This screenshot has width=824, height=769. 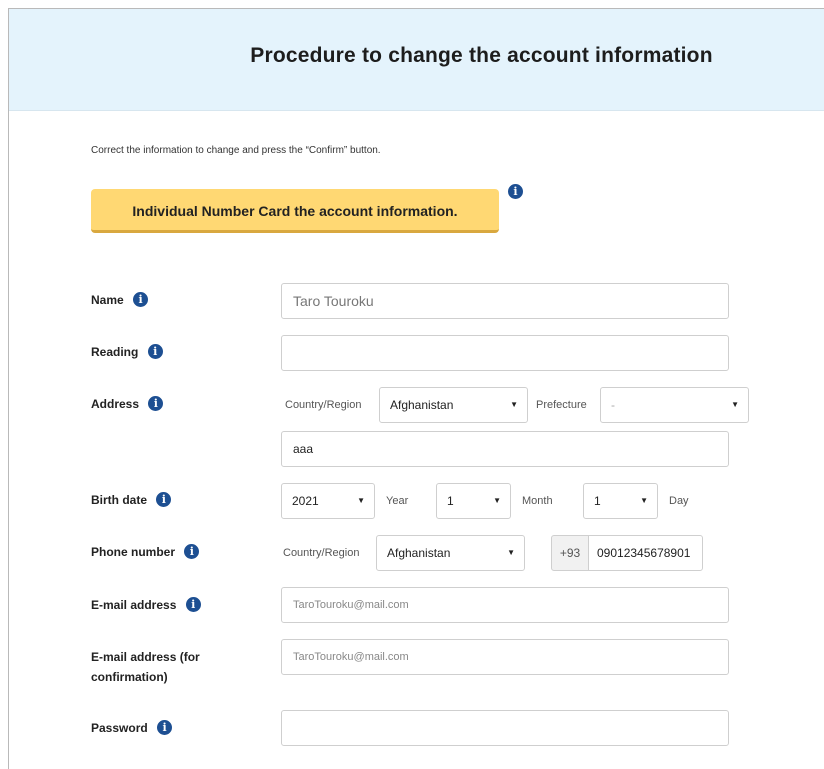 I want to click on password-label: Password i, so click(x=132, y=728).